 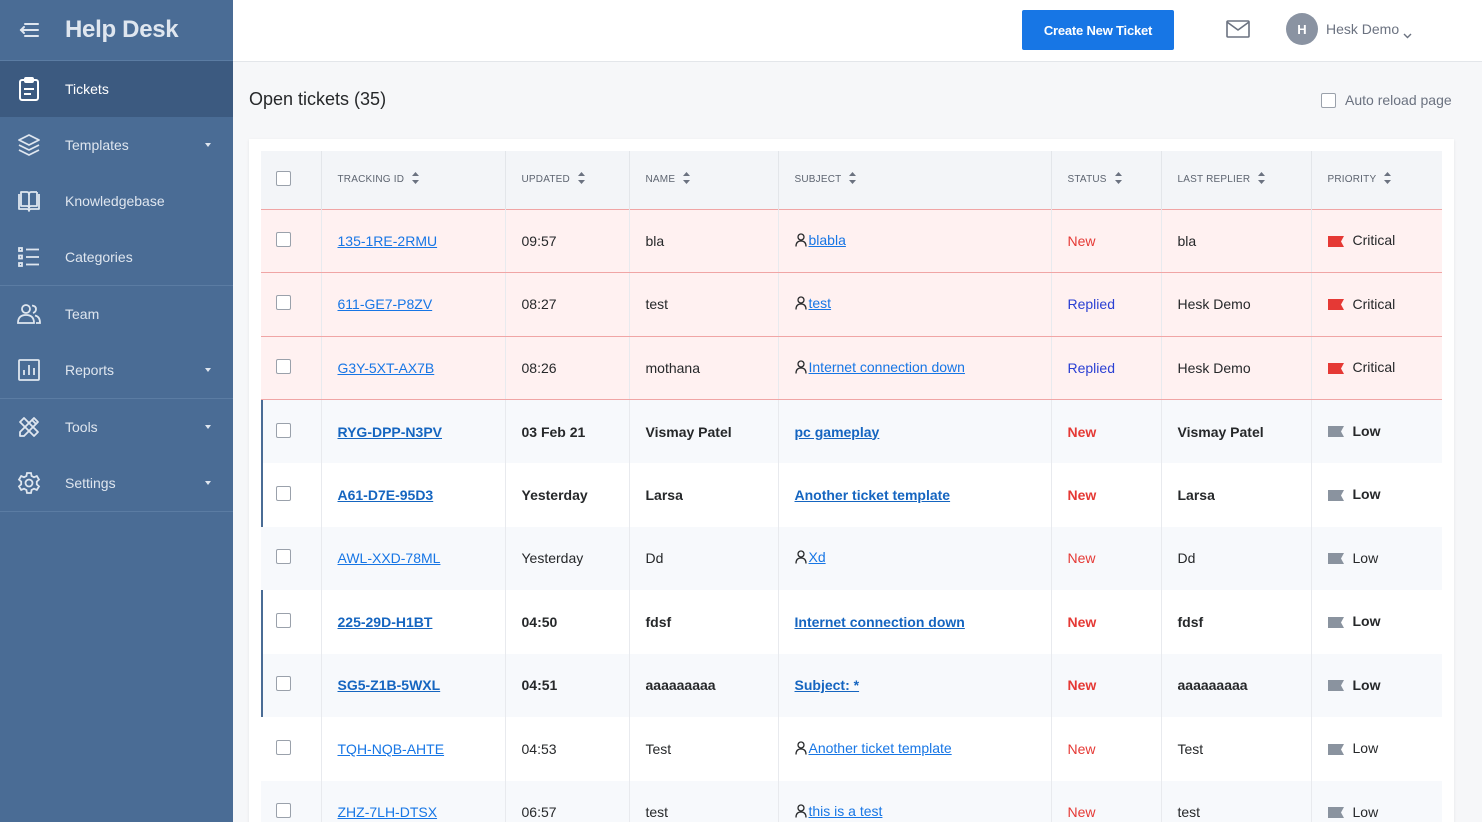 I want to click on subject-cell: Internet connection down, so click(x=915, y=368).